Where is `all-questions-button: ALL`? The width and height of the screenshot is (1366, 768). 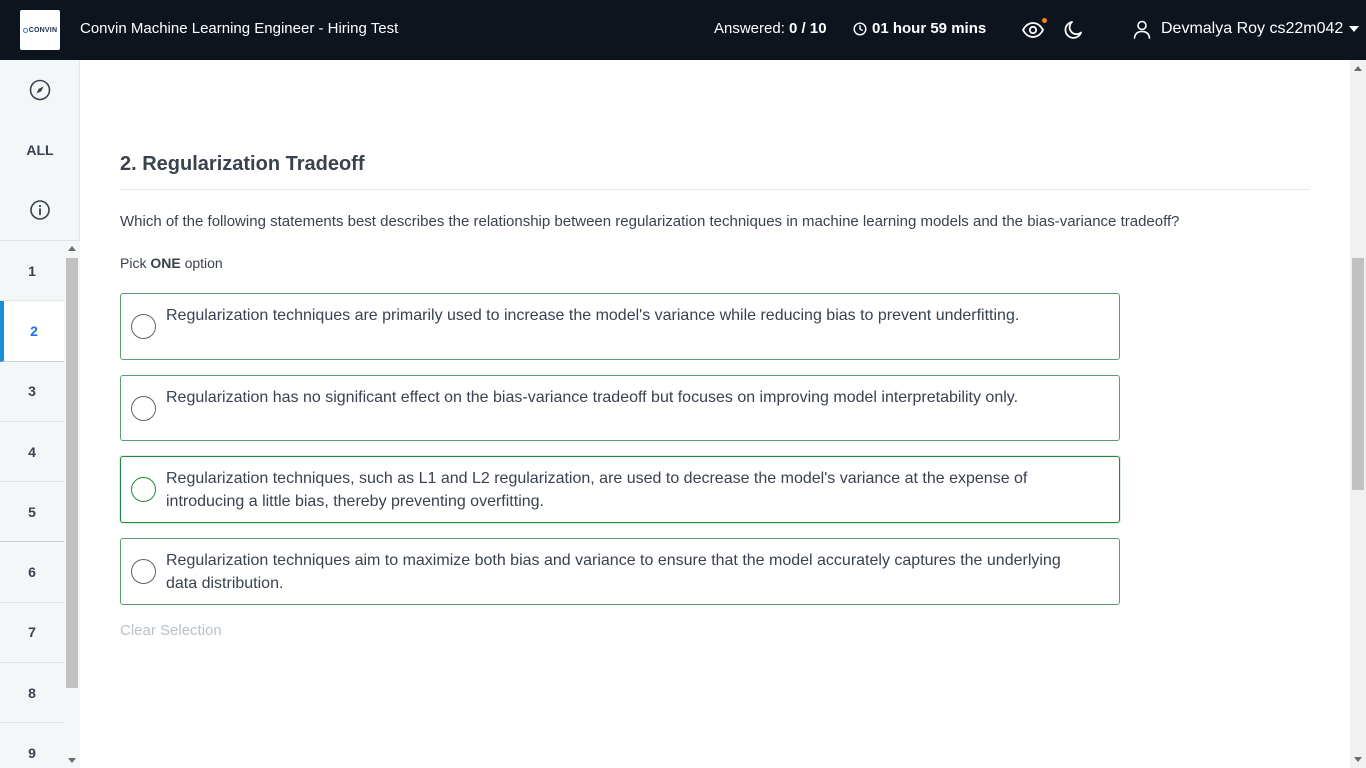
all-questions-button: ALL is located at coordinates (40, 150).